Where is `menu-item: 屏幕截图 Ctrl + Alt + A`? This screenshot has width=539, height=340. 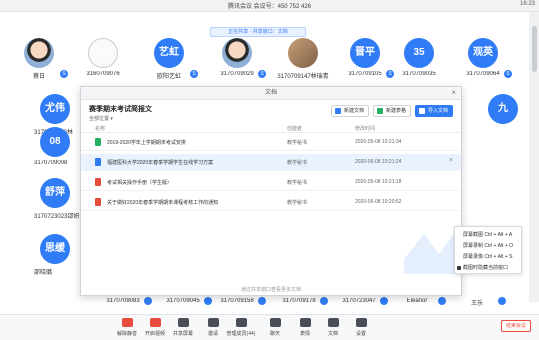
menu-item: 屏幕截图 Ctrl + Alt + A is located at coordinates (487, 235).